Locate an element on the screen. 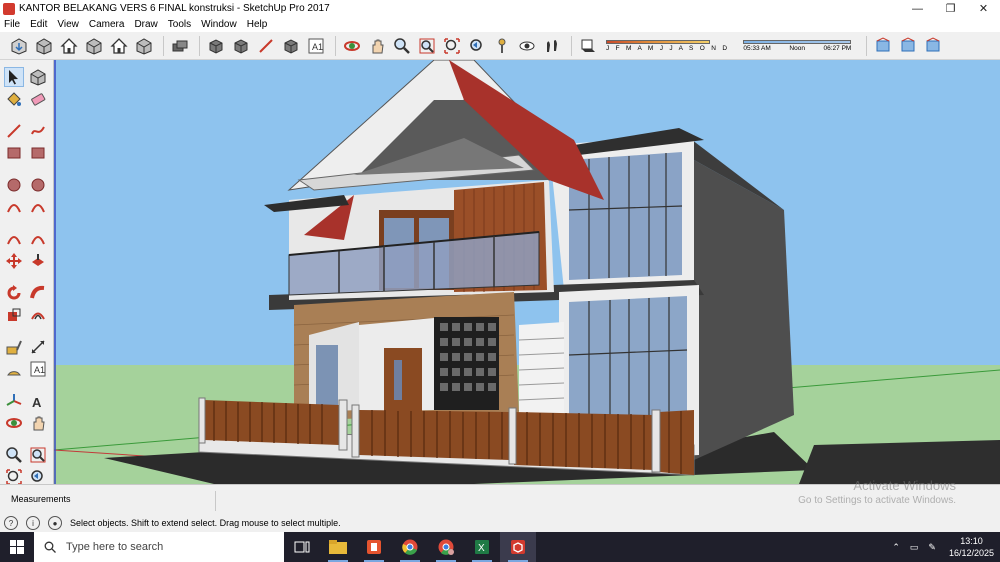 This screenshot has width=1000, height=562. section-plane-button is located at coordinates (883, 46).